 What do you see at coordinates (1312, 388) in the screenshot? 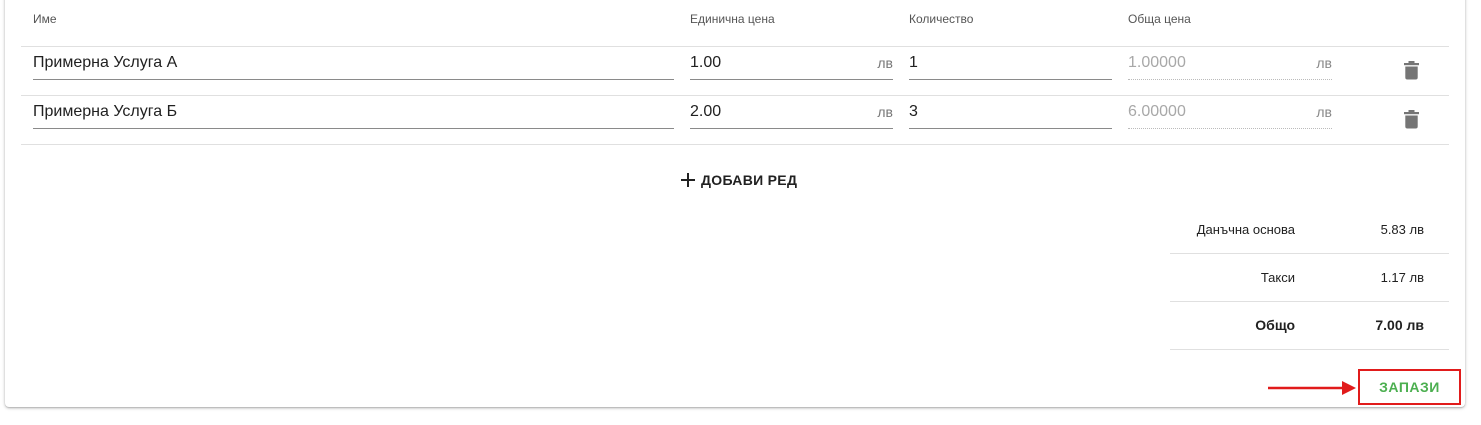
I see `annotation-arrow-icon` at bounding box center [1312, 388].